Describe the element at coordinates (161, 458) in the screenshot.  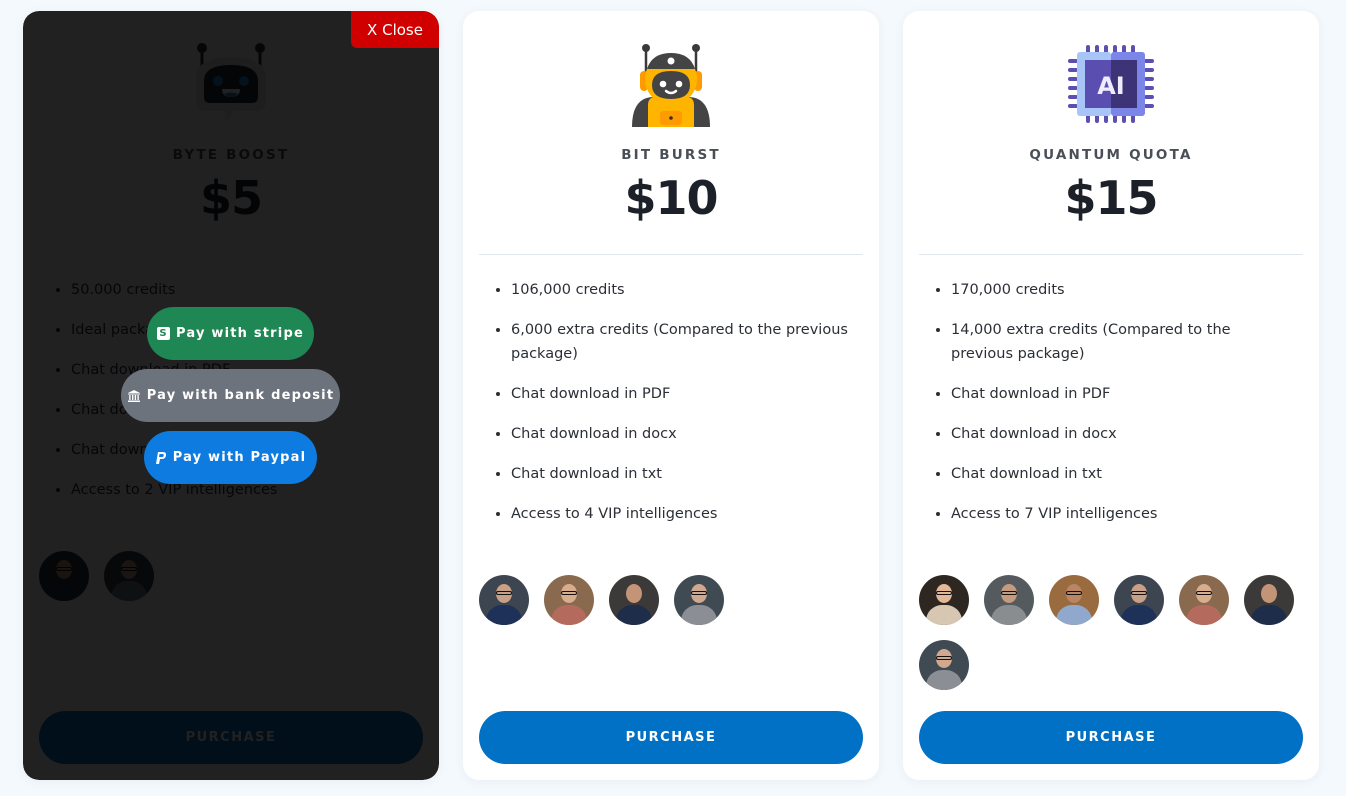
I see `paypal-icon` at that location.